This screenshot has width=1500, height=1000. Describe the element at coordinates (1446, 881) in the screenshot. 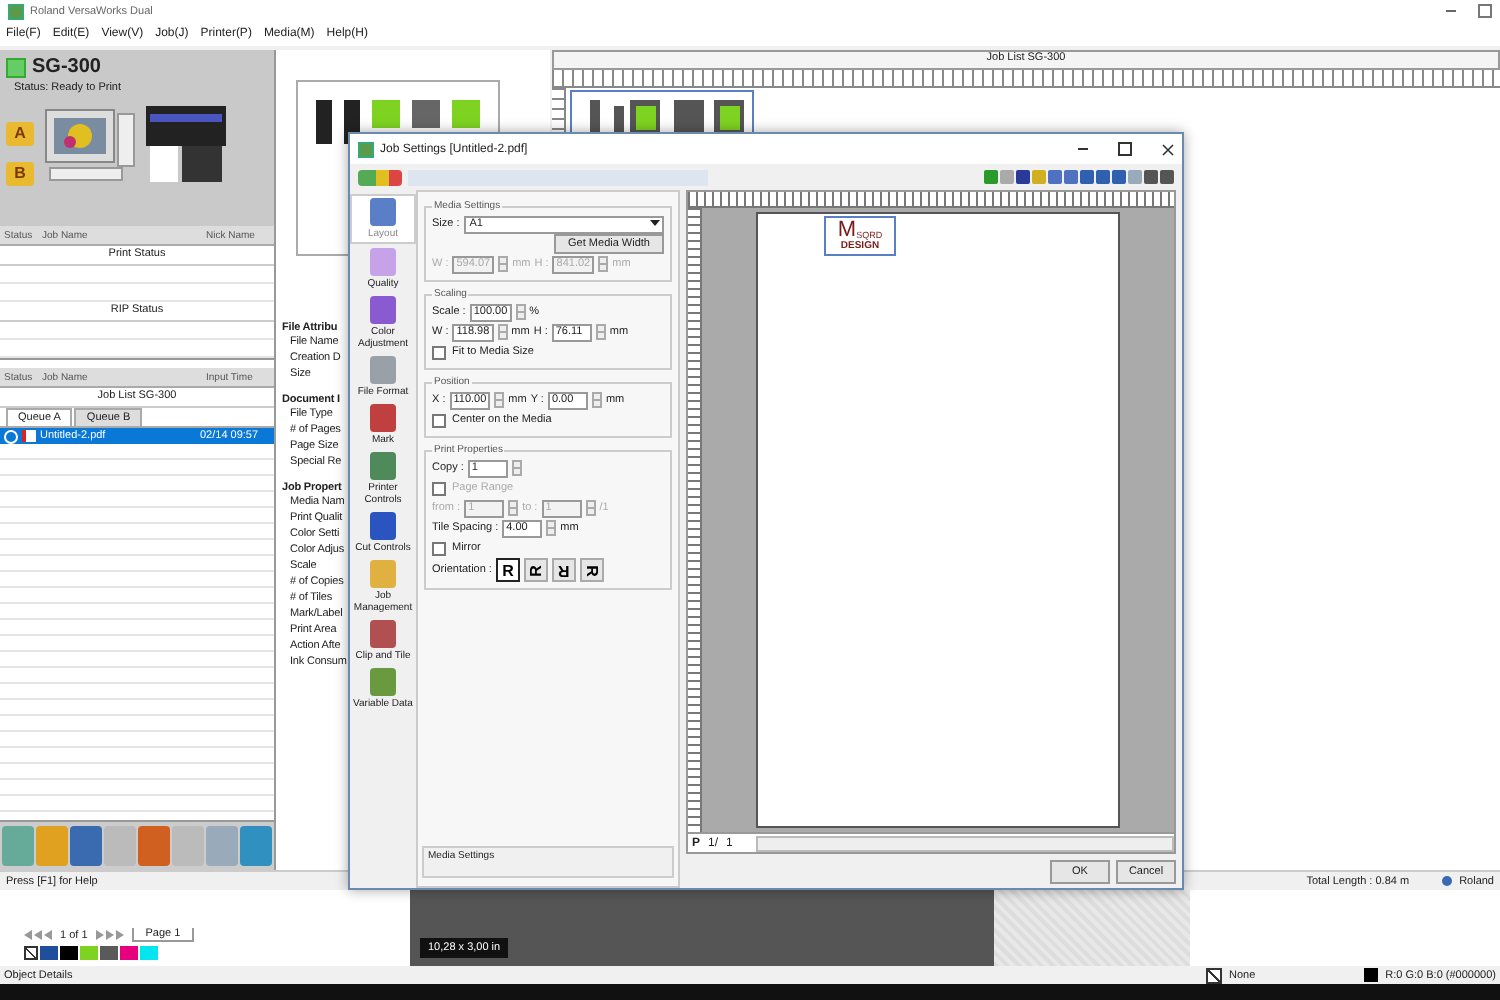

I see `globe-icon` at that location.